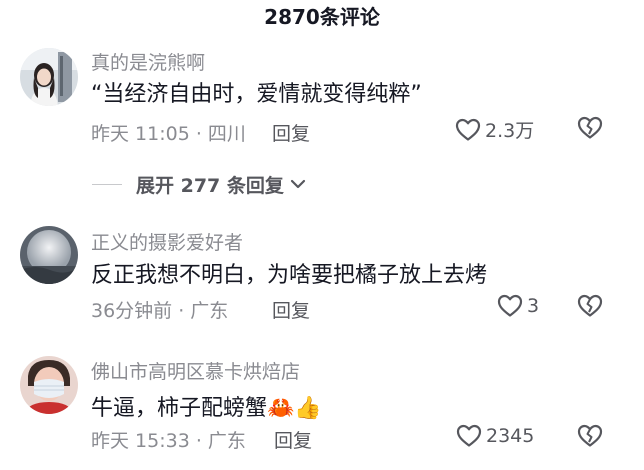  What do you see at coordinates (210, 184) in the screenshot?
I see `expand-replies-button: 展开 277 条回复` at bounding box center [210, 184].